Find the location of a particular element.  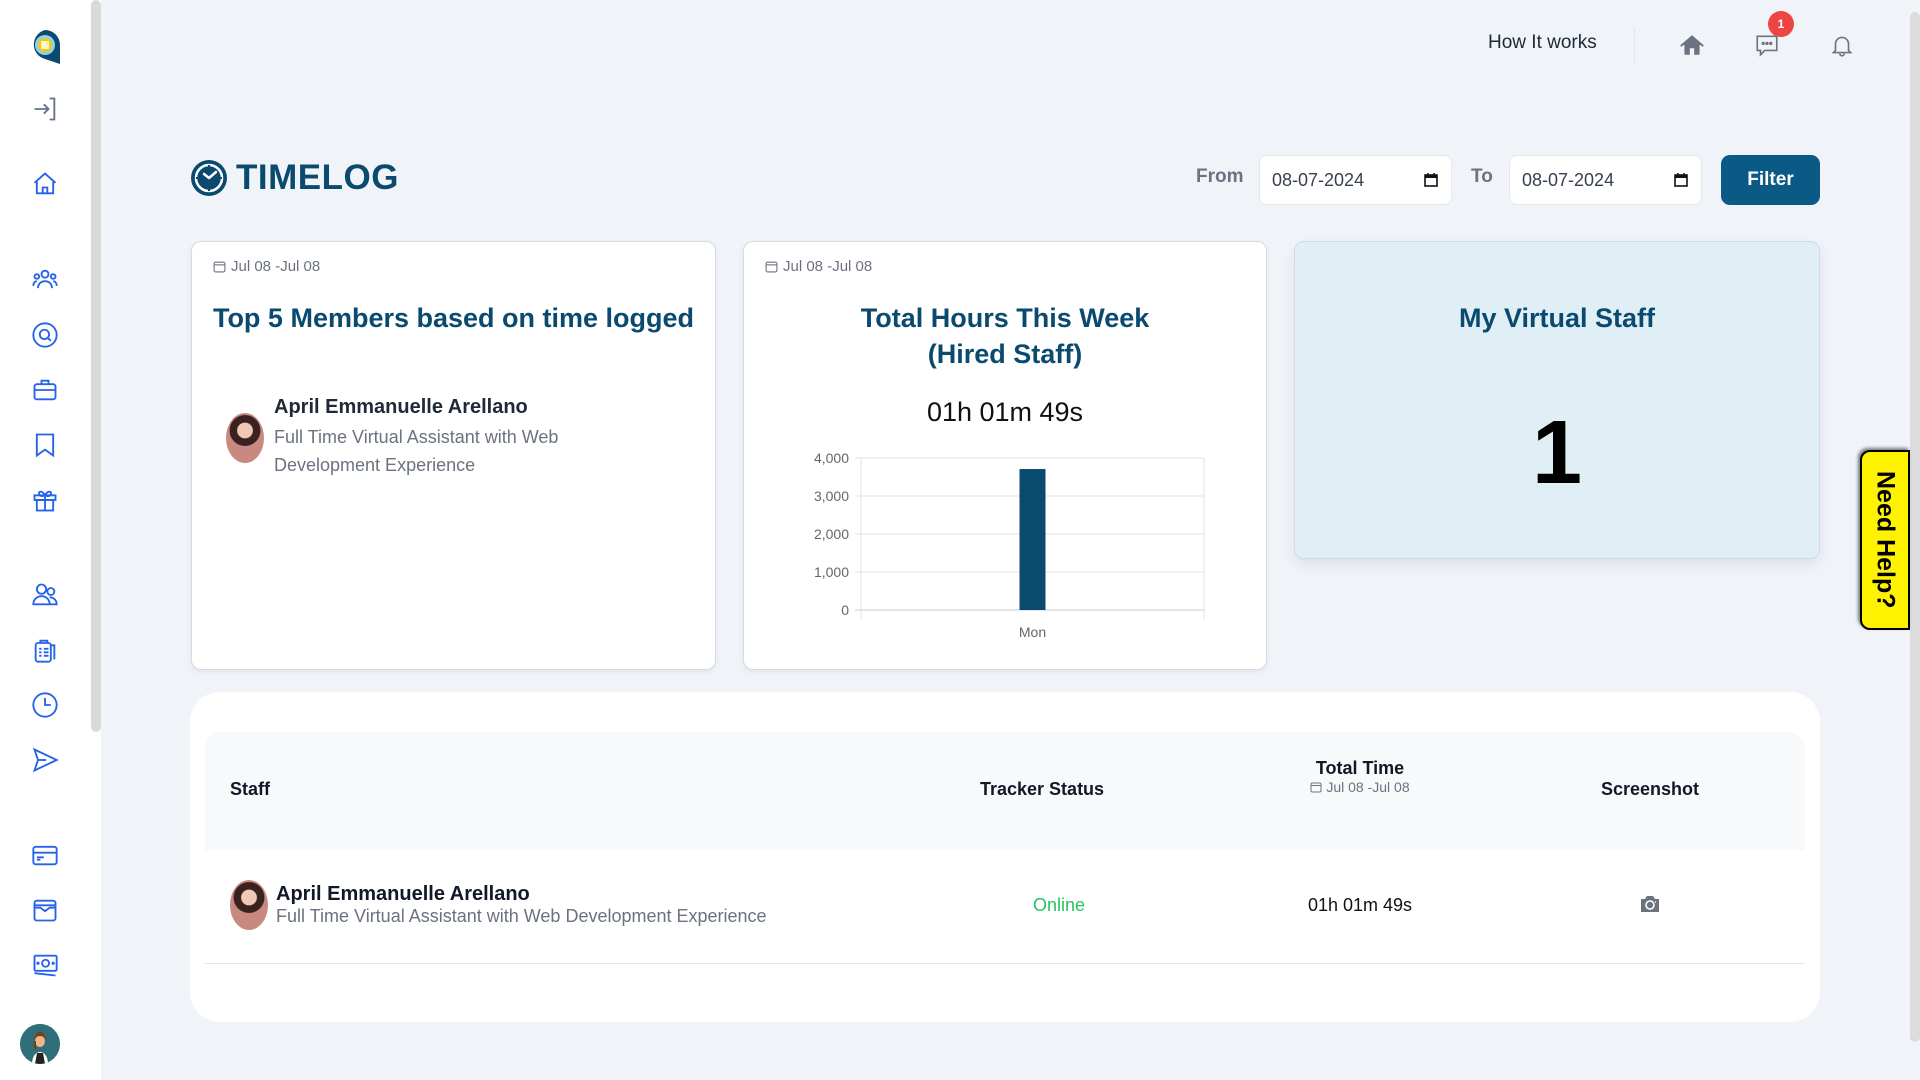

header-total-time: Total Time Jul 08 -Jul 08 is located at coordinates (1360, 776).